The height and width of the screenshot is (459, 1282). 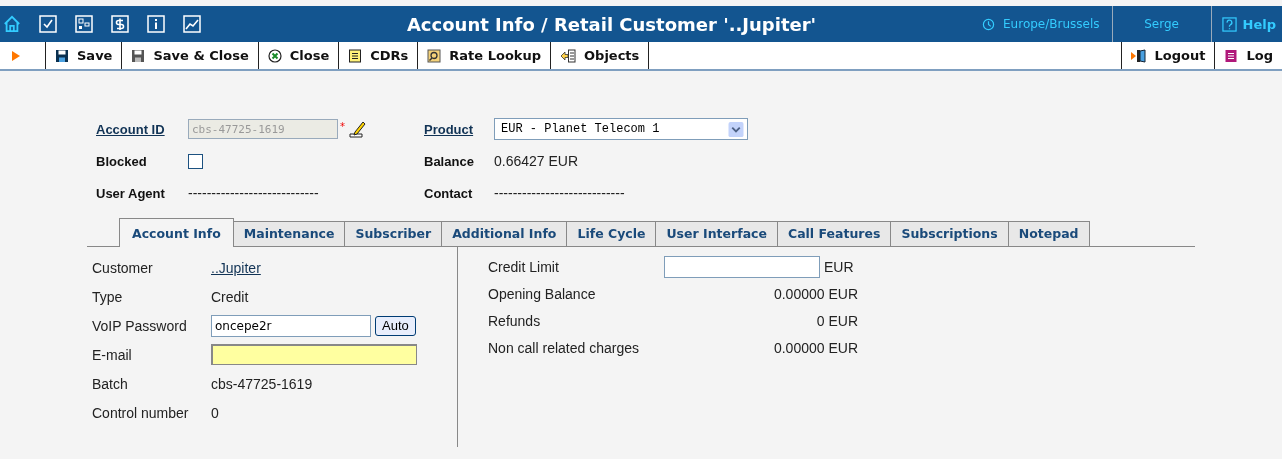 What do you see at coordinates (253, 193) in the screenshot?
I see `user-agent-value: ----------------------------` at bounding box center [253, 193].